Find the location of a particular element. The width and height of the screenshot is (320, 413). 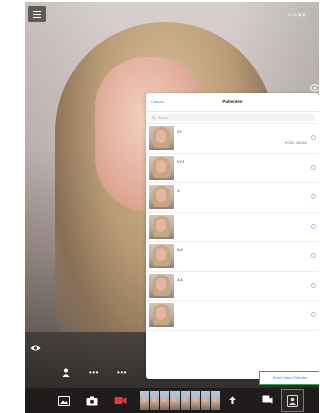

popover-header: Cancel Patienten is located at coordinates (232, 102).